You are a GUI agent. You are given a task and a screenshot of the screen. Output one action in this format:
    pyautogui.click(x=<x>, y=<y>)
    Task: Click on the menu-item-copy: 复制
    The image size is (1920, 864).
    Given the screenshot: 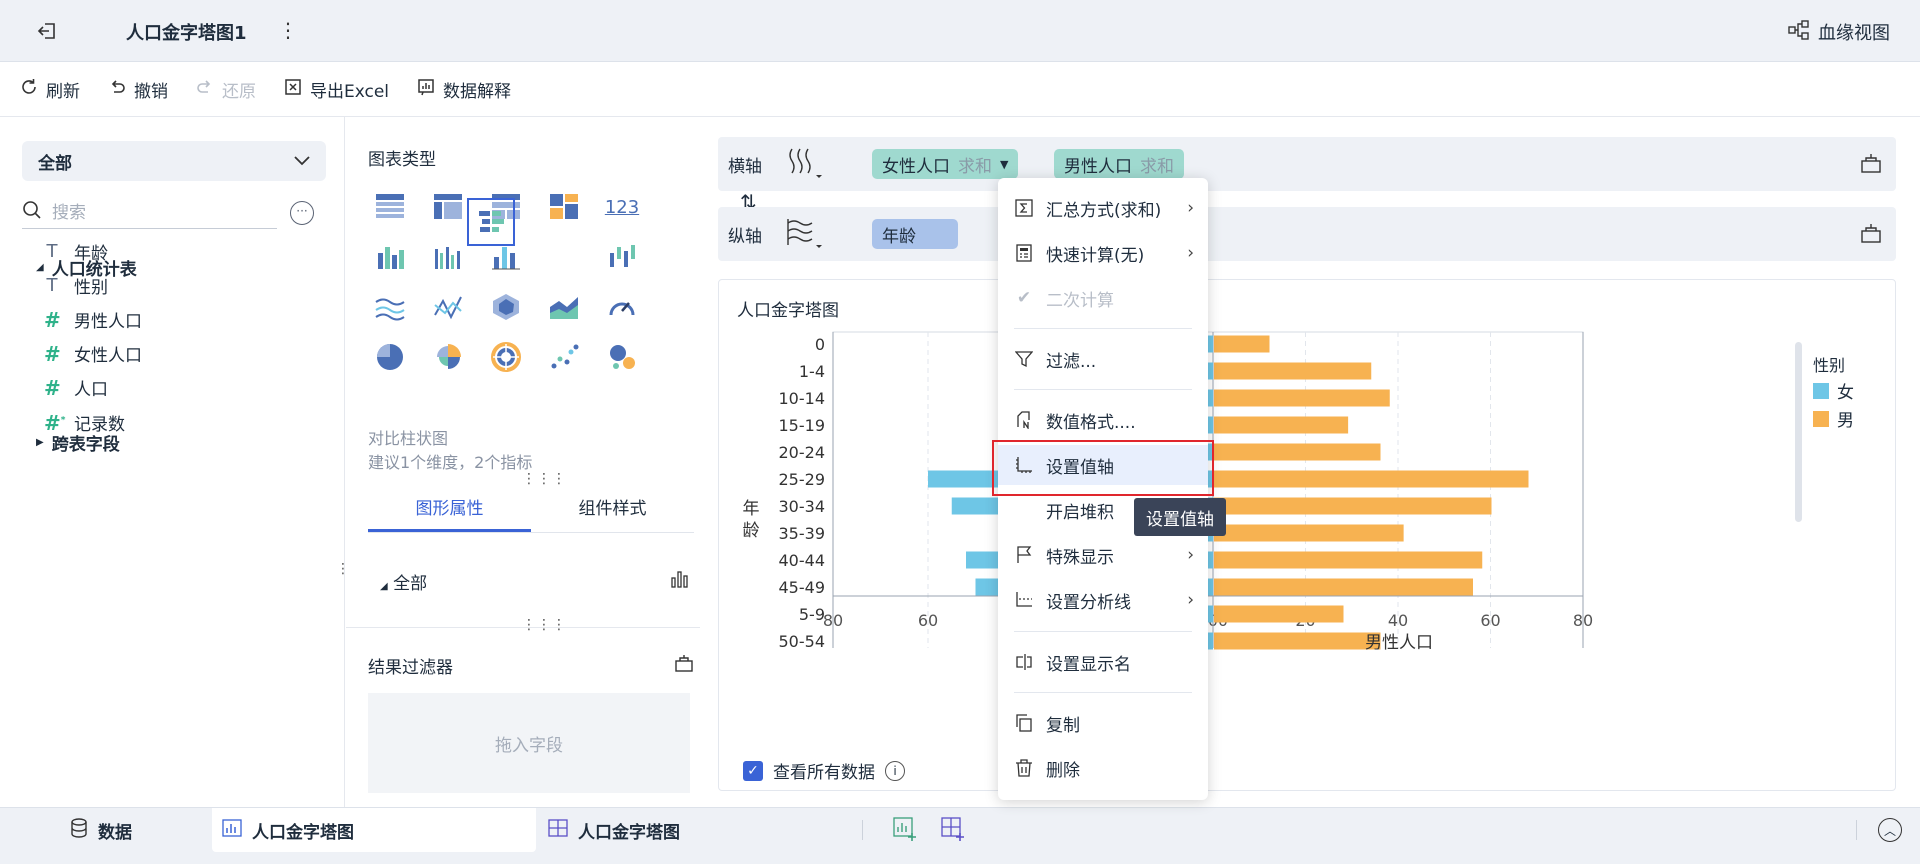 What is the action you would take?
    pyautogui.click(x=1103, y=723)
    